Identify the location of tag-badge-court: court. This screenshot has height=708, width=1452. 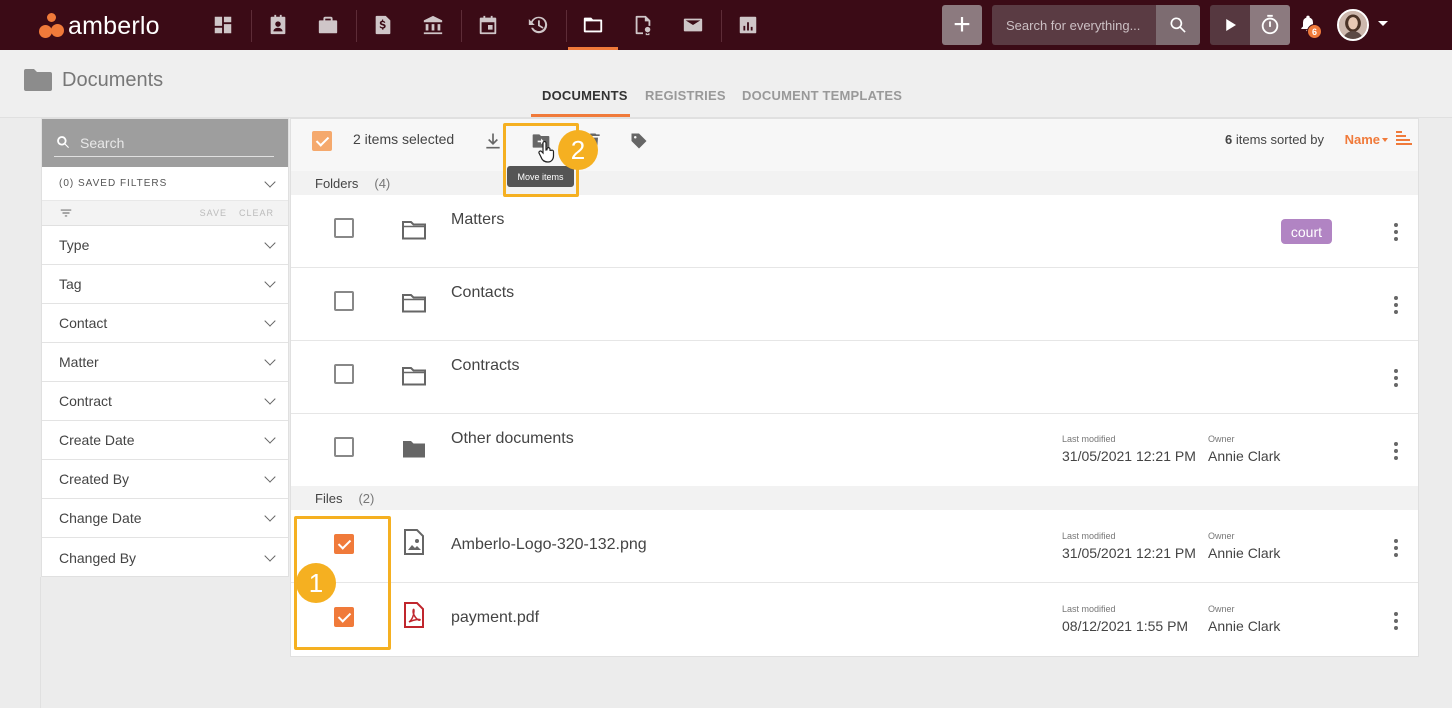
(1306, 231).